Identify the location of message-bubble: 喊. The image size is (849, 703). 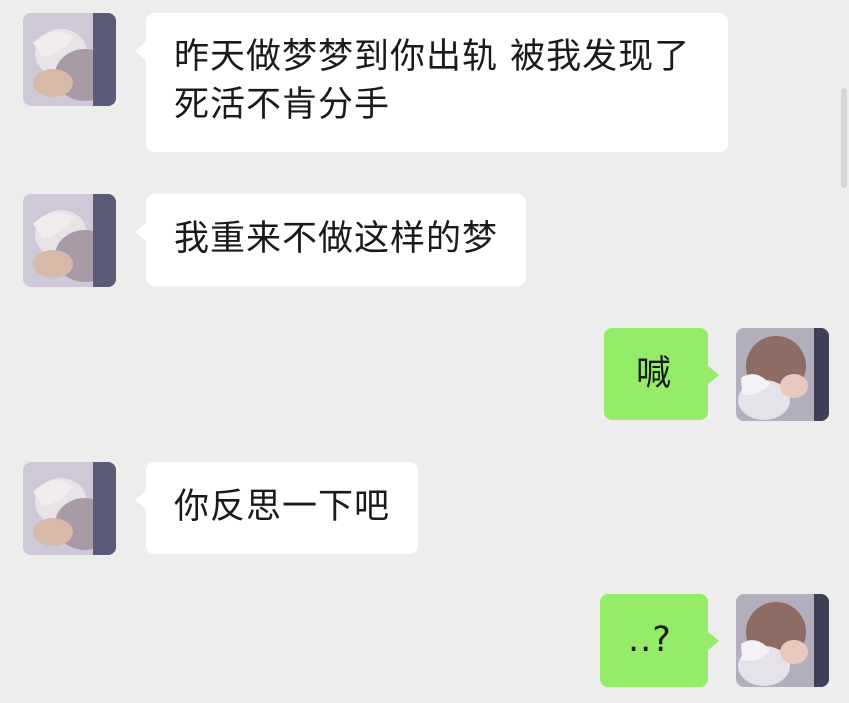
(661, 374).